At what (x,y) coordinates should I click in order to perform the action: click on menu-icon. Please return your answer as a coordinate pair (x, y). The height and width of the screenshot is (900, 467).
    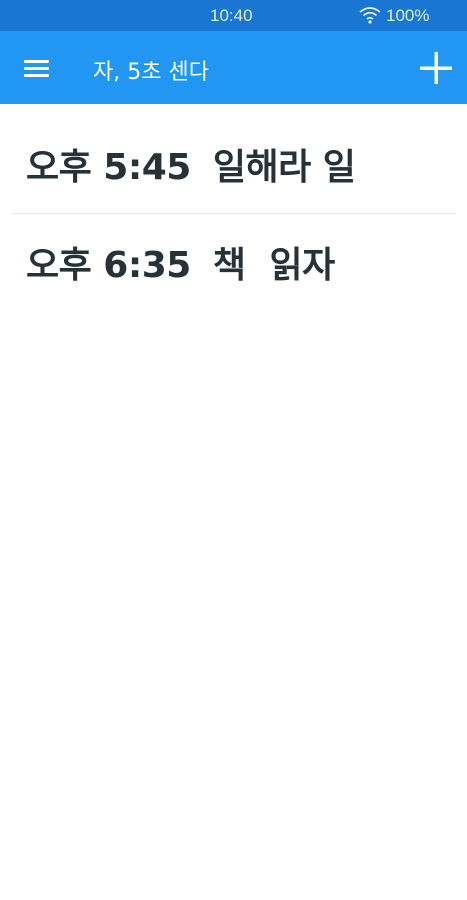
    Looking at the image, I should click on (36, 68).